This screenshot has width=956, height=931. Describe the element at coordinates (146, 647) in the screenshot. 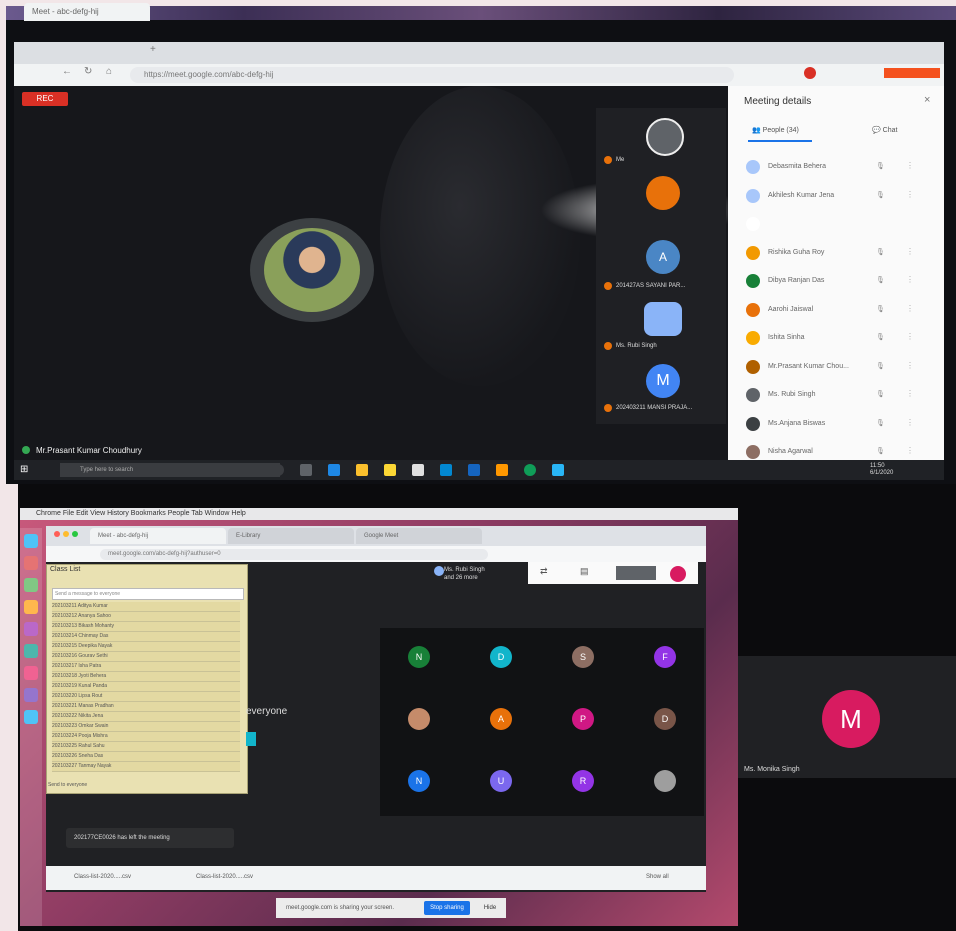

I see `class-list-row: 202103215 Deepika Nayak` at that location.